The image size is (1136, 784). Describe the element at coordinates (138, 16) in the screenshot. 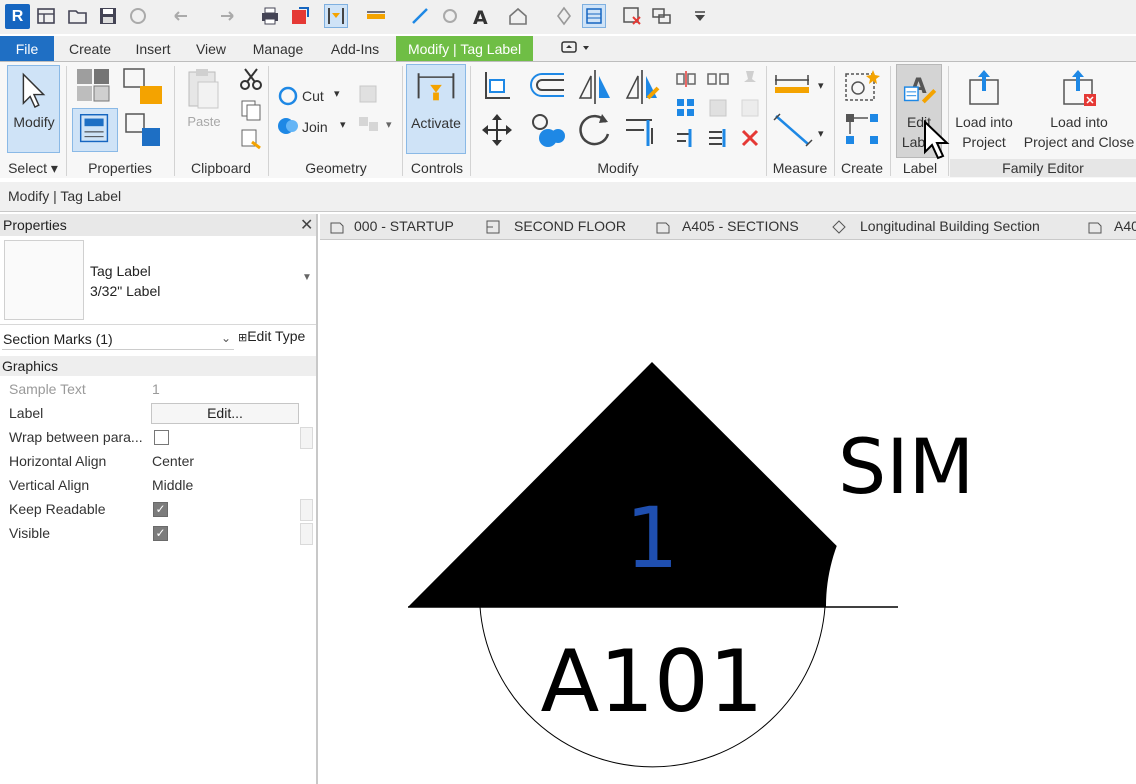

I see `sync-icon` at that location.